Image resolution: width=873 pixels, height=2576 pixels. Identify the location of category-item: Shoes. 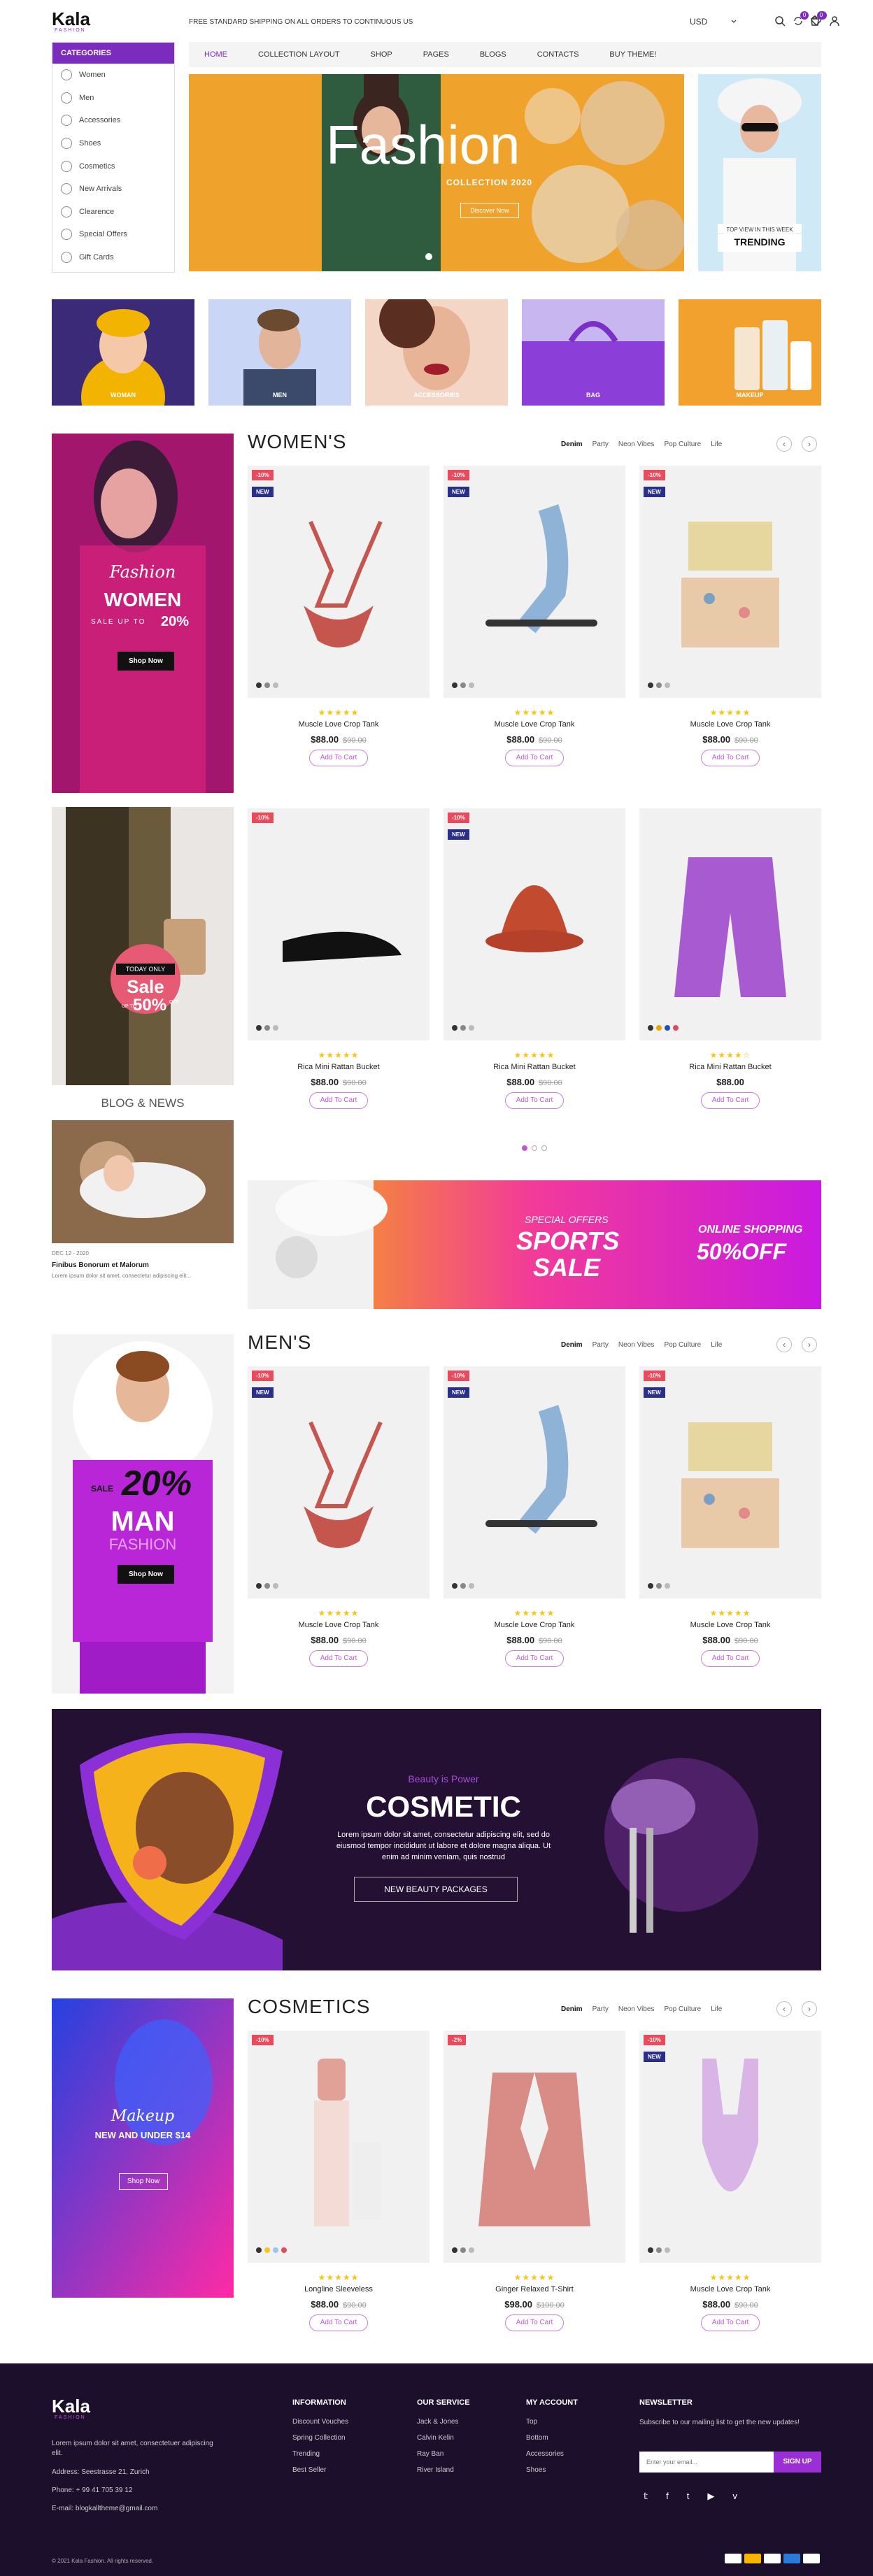
(113, 143).